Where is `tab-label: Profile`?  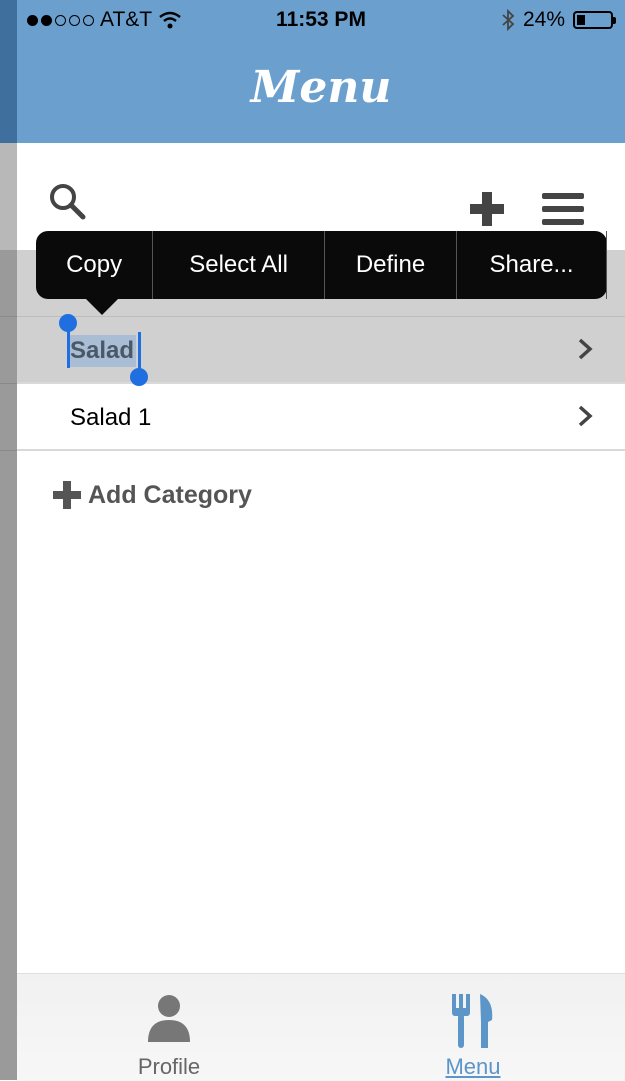 tab-label: Profile is located at coordinates (169, 1066).